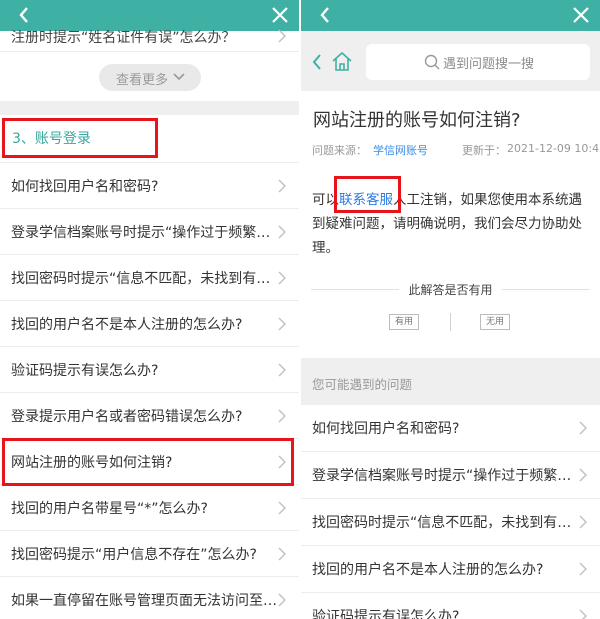 The width and height of the screenshot is (600, 619). I want to click on related-section-header: 您可能遇到的问题, so click(450, 381).